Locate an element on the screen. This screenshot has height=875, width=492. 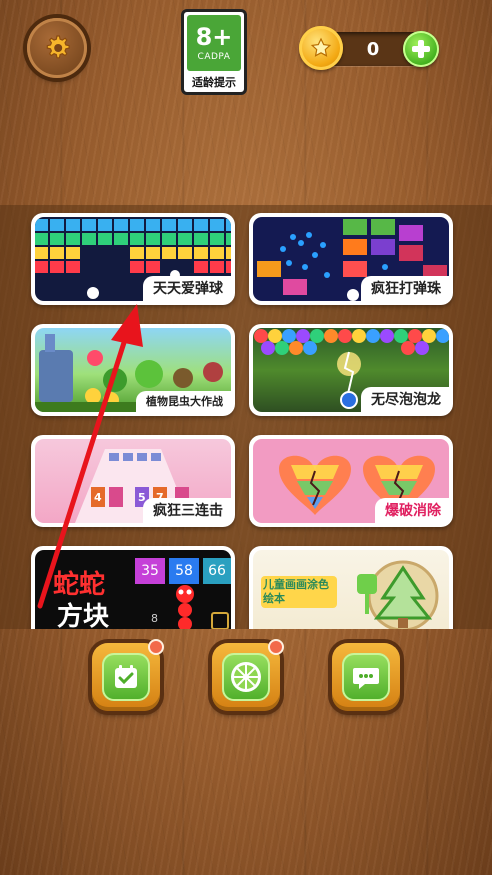
gear-icon is located at coordinates (58, 47).